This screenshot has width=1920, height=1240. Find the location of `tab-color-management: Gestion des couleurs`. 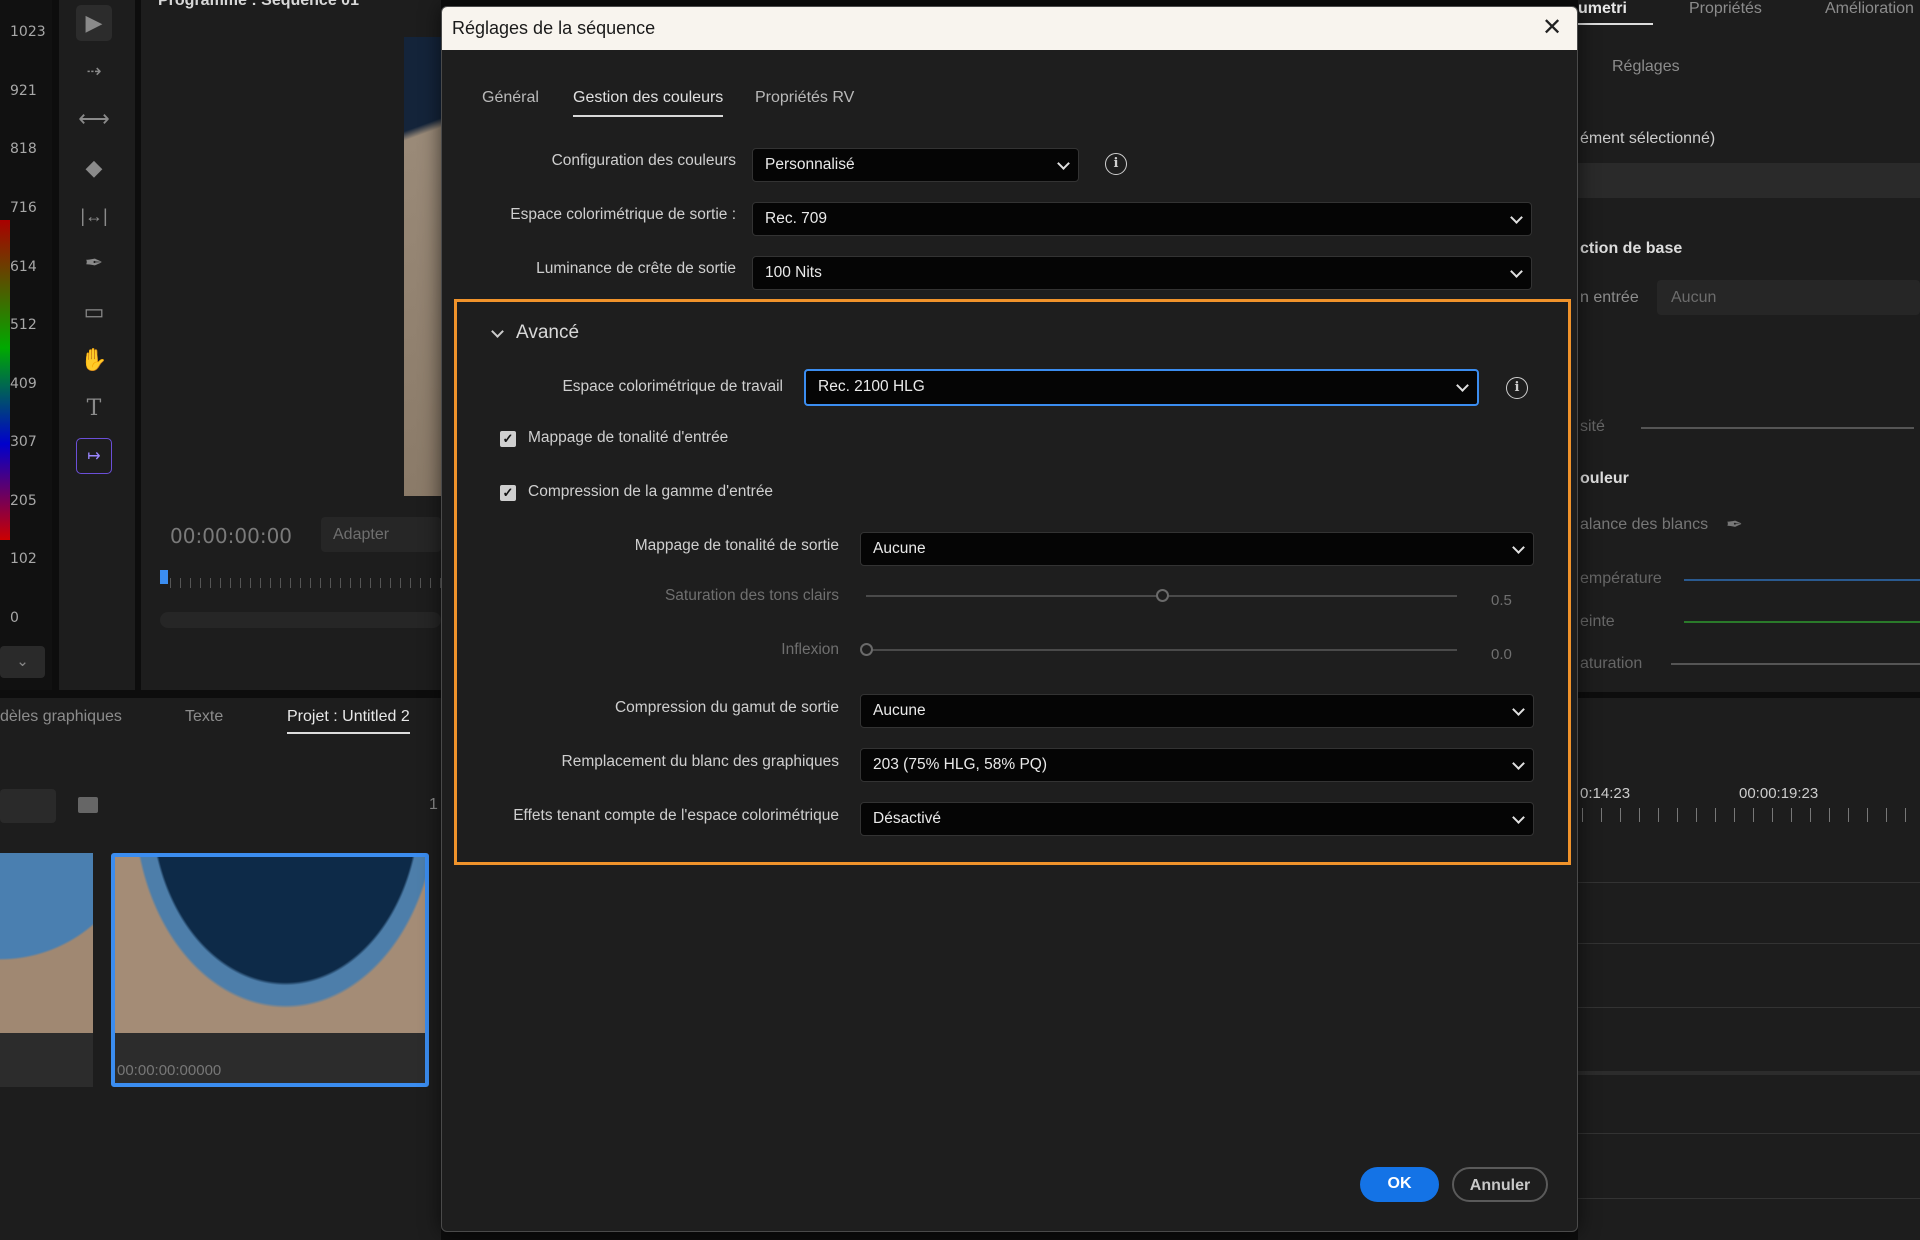

tab-color-management: Gestion des couleurs is located at coordinates (648, 103).